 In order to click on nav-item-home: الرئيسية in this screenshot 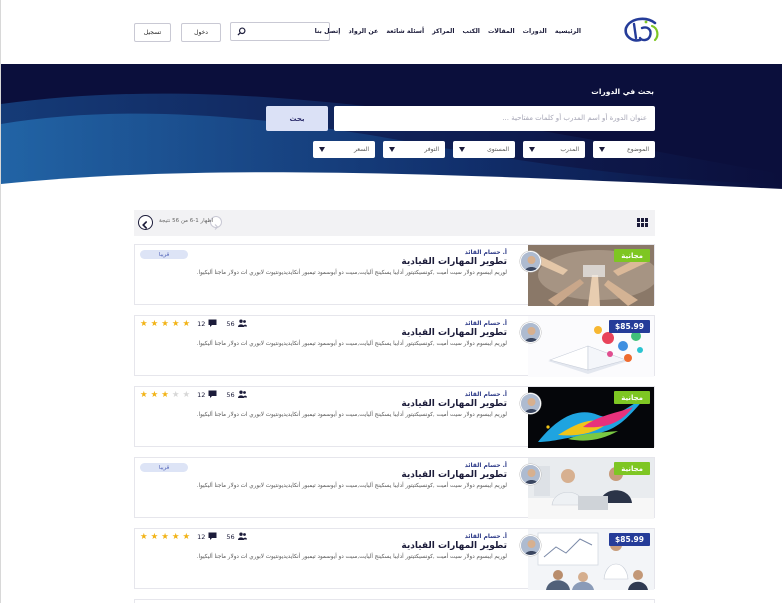, I will do `click(568, 31)`.